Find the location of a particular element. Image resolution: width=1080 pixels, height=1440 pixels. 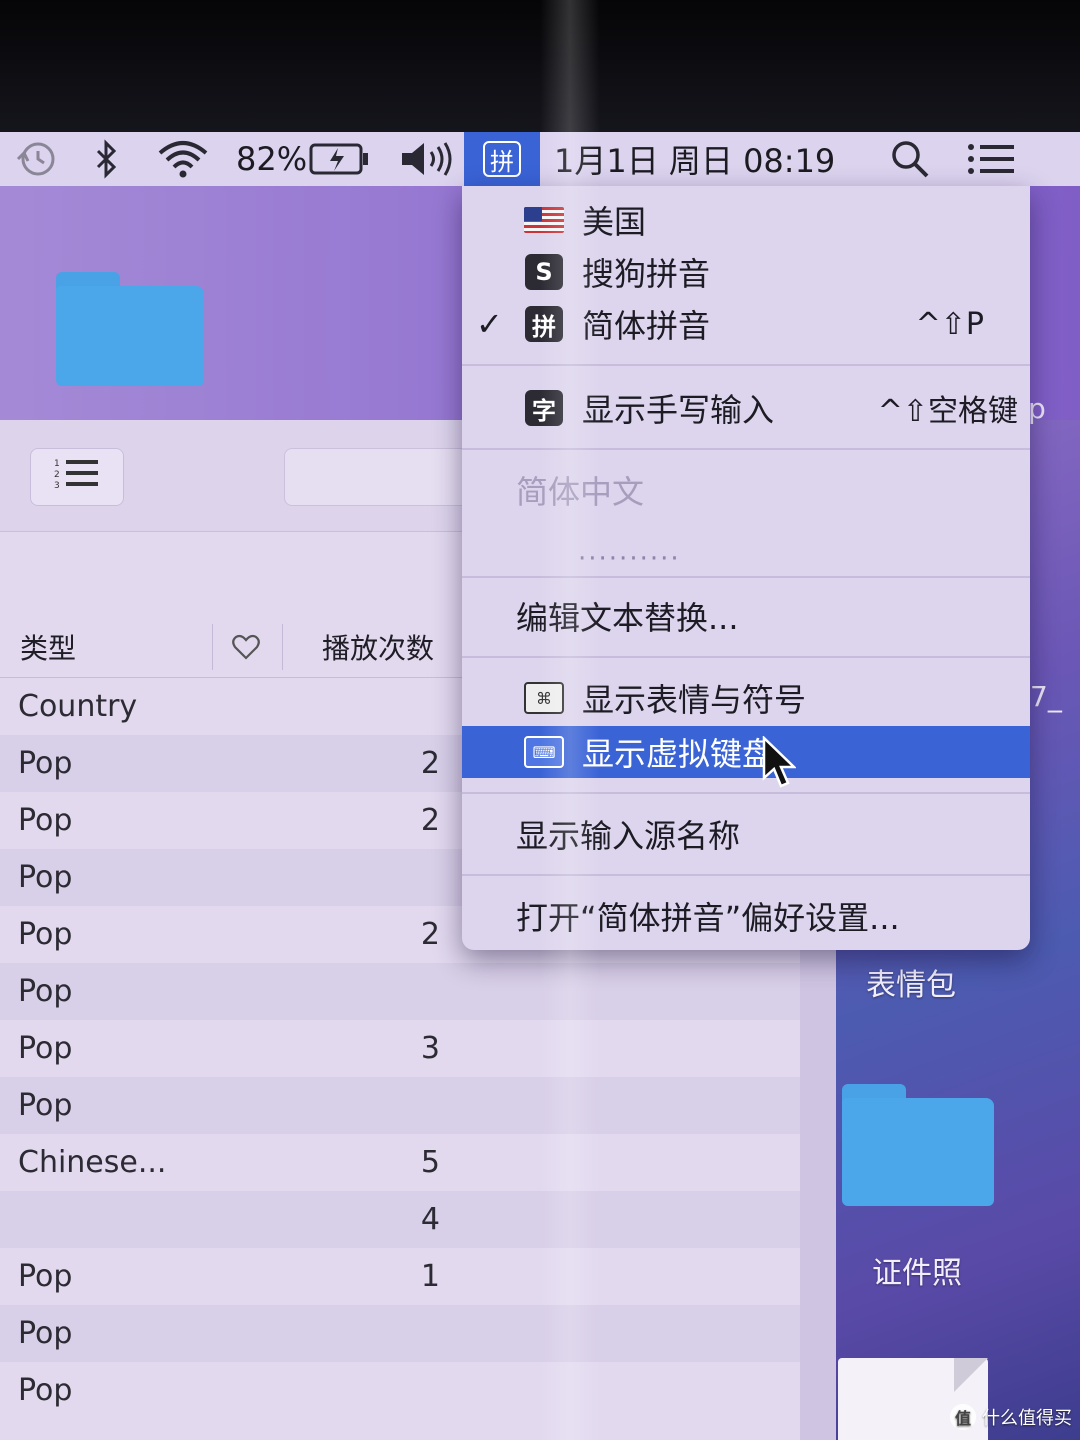

list-view-button: 123 is located at coordinates (77, 477).